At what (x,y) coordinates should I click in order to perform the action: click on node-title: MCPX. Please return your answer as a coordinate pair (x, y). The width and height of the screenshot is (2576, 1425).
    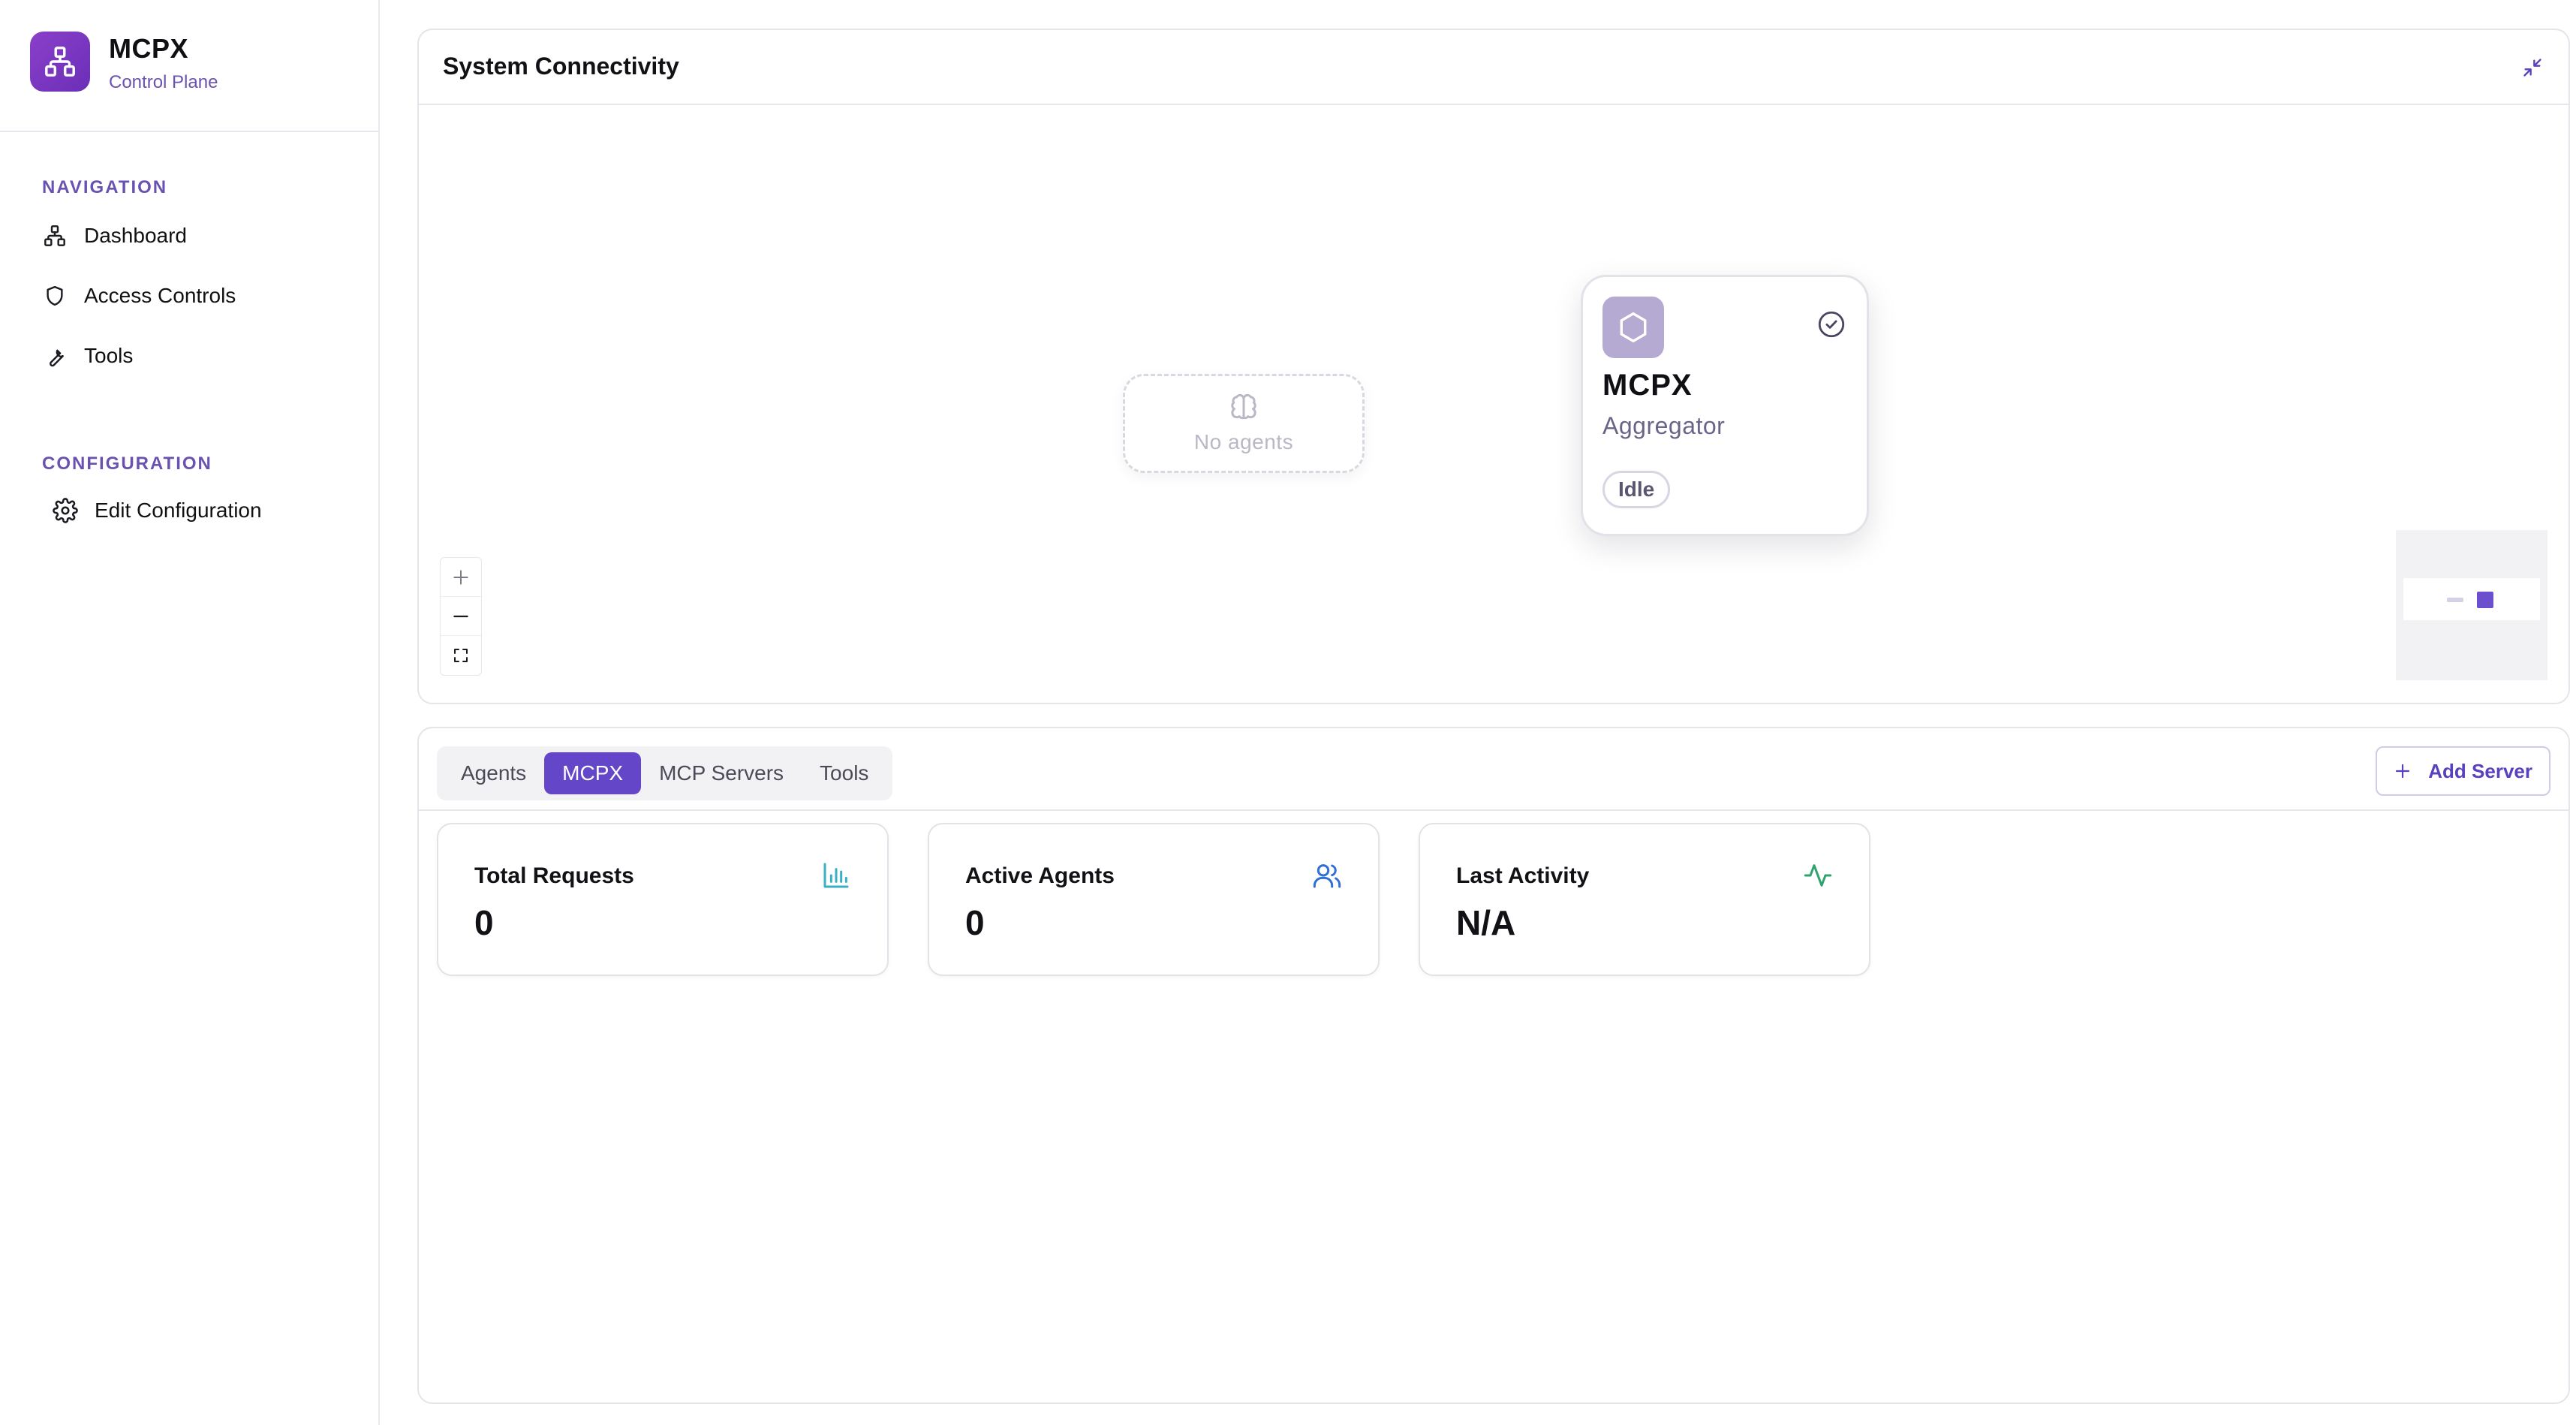
    Looking at the image, I should click on (1647, 385).